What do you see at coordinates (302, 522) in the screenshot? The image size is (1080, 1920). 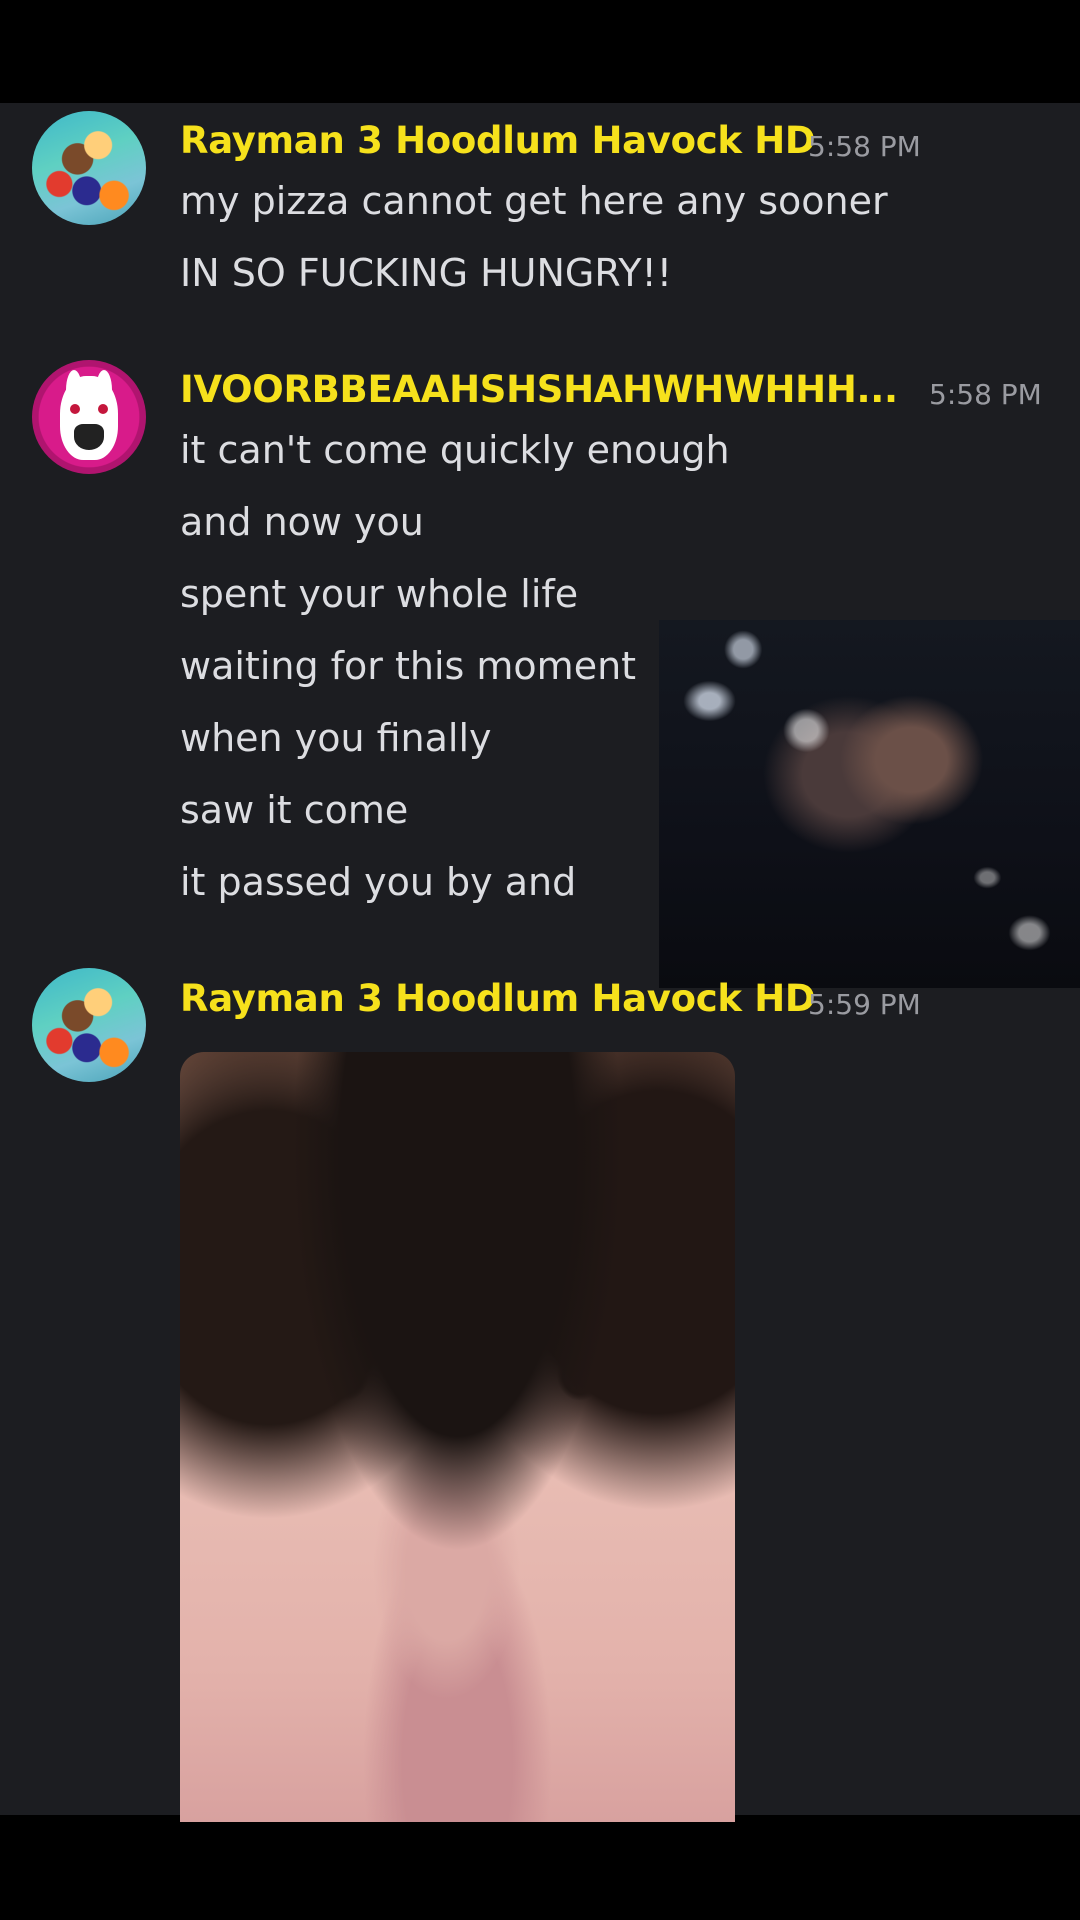 I see `message-text: and now you` at bounding box center [302, 522].